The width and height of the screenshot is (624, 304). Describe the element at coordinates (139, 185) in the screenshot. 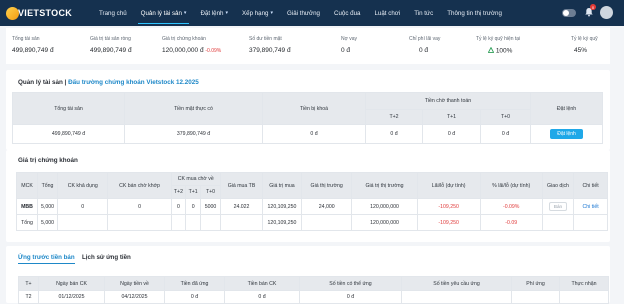

I see `col-selling-pending: CK bán chờ khớp` at that location.